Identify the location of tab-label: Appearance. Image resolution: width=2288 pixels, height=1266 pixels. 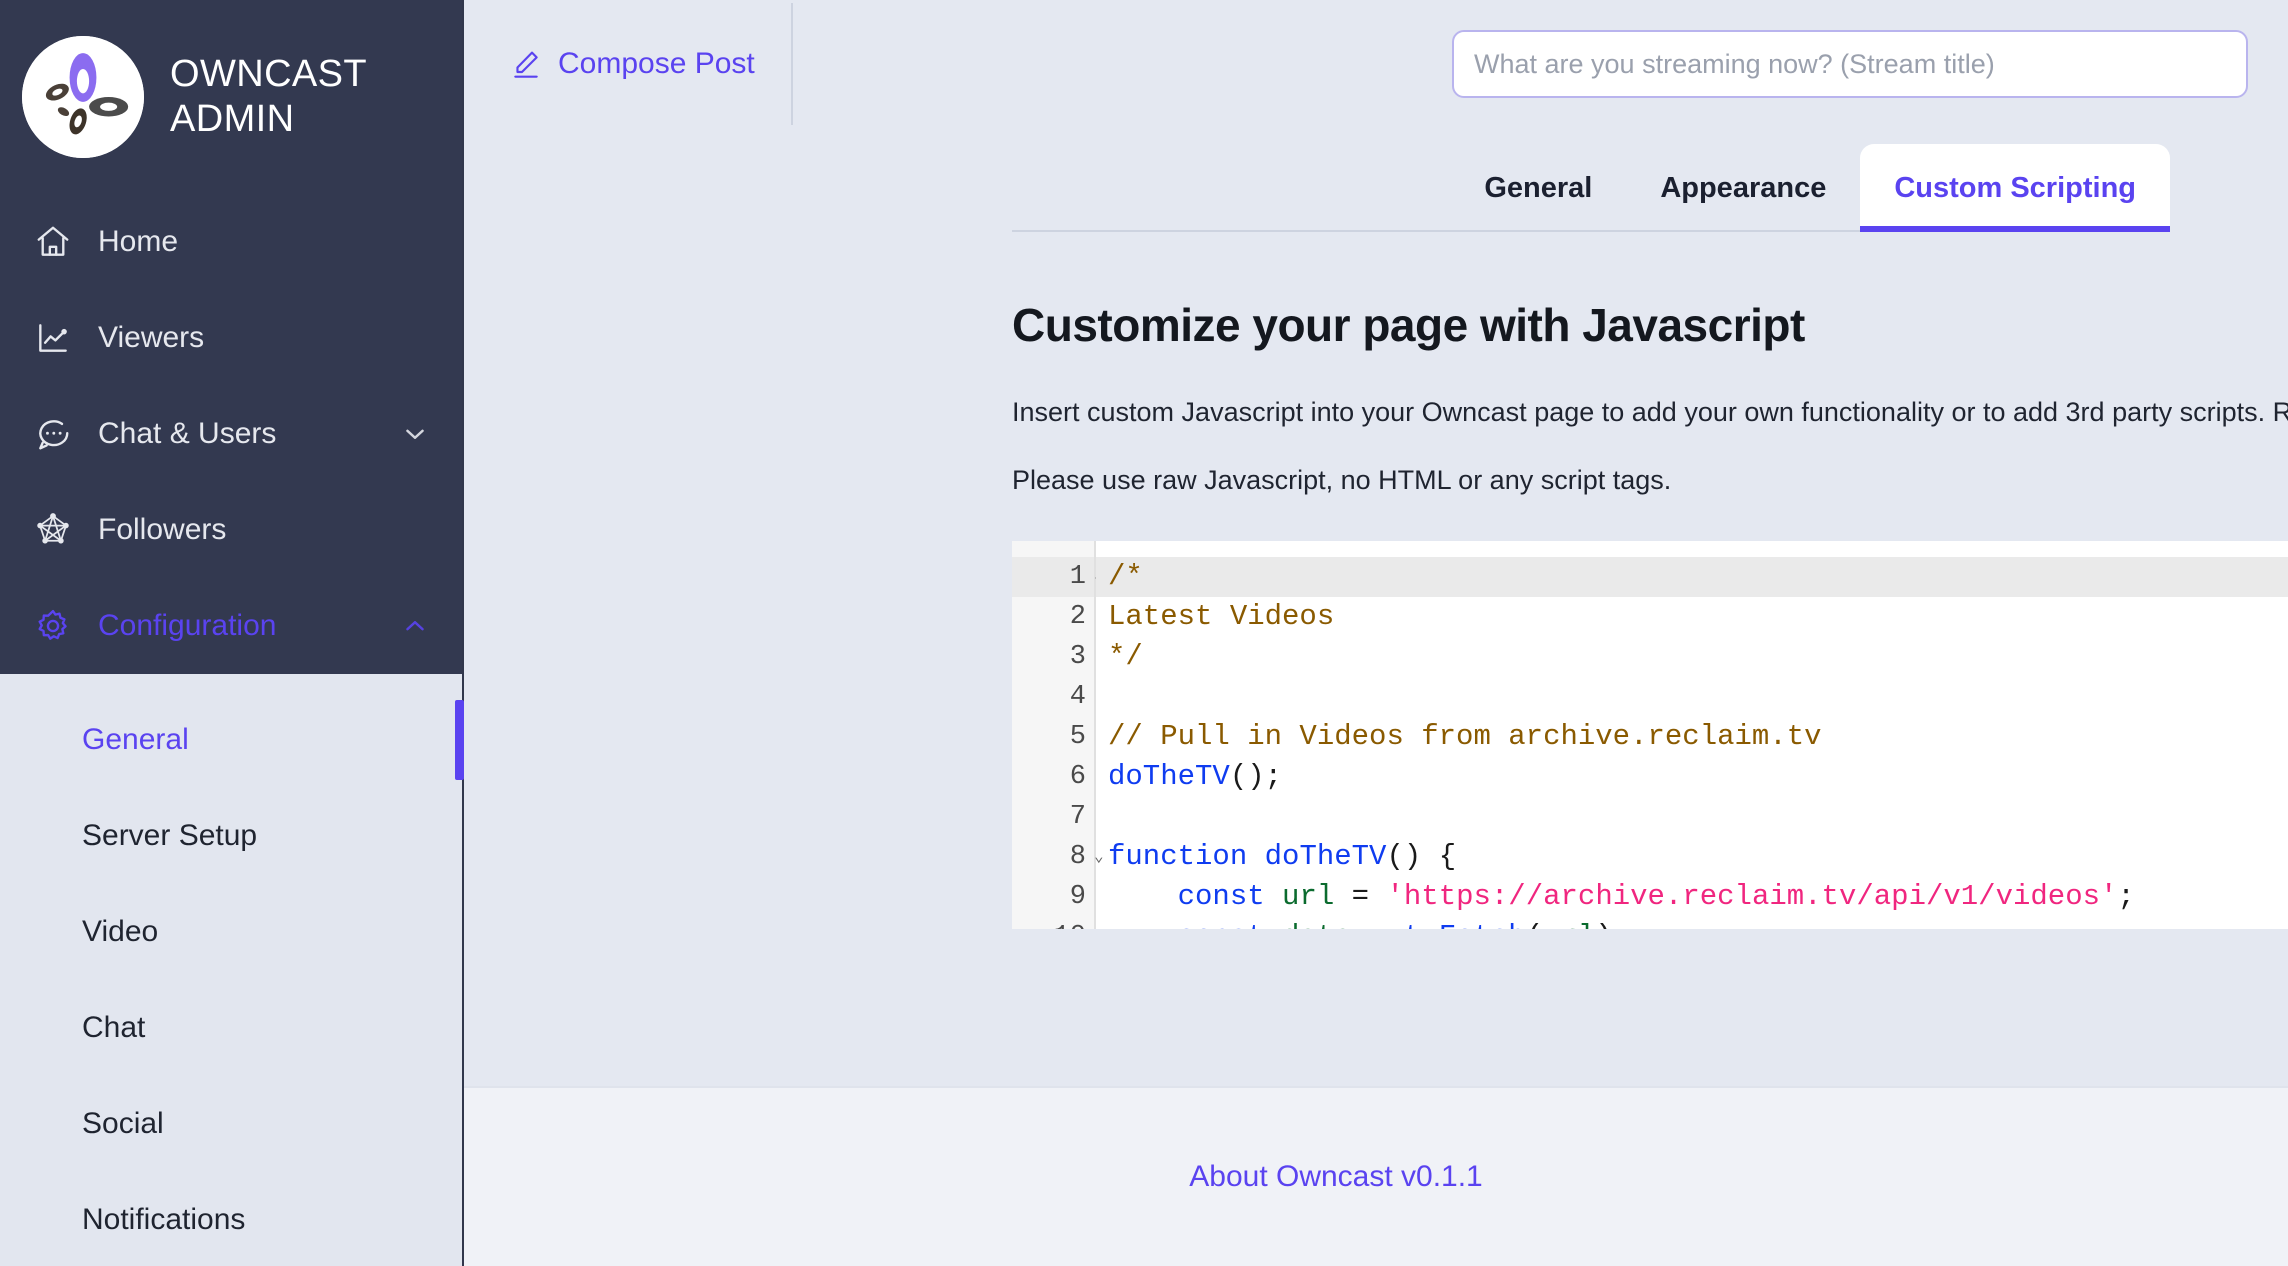
(1743, 187).